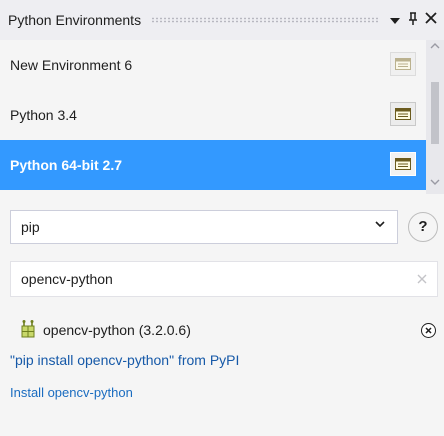 This screenshot has width=444, height=436. I want to click on package-name-version: opencv-python (3.2.0.6), so click(117, 330).